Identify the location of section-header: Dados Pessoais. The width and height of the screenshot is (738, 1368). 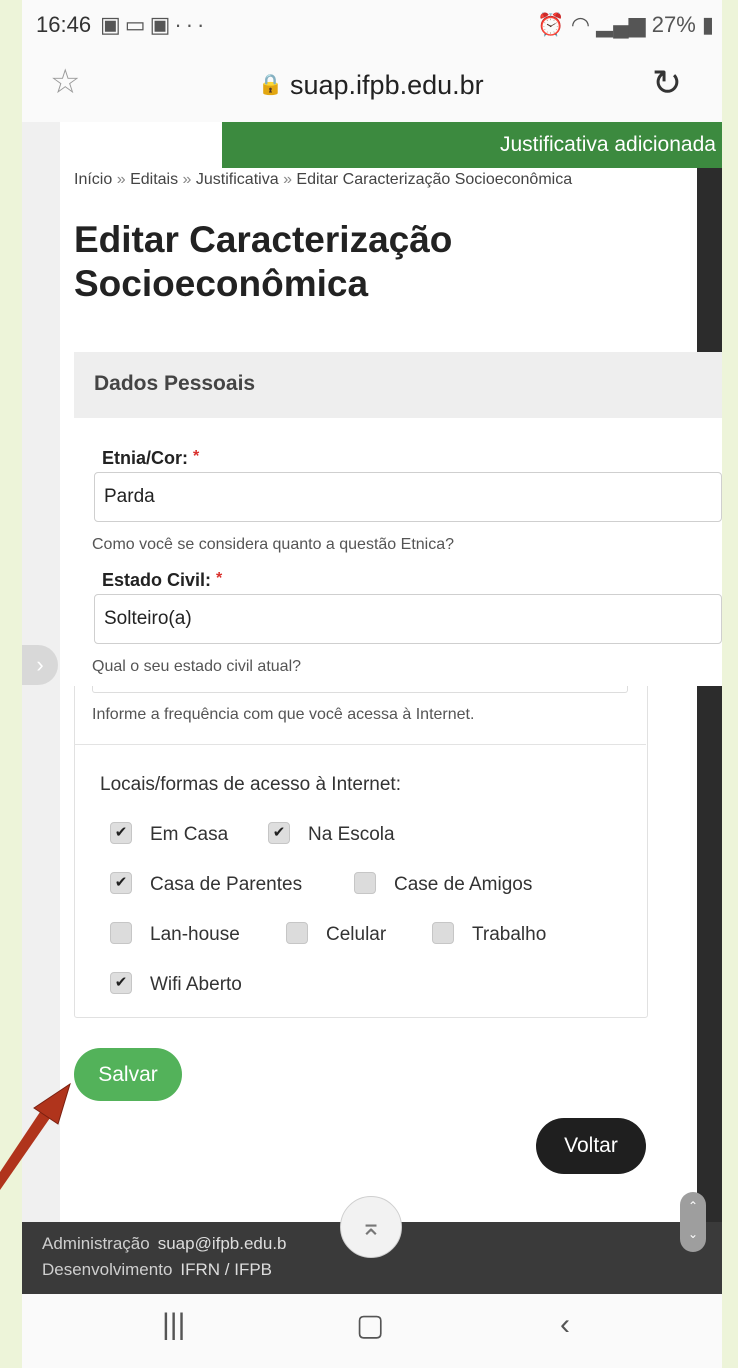
(398, 385).